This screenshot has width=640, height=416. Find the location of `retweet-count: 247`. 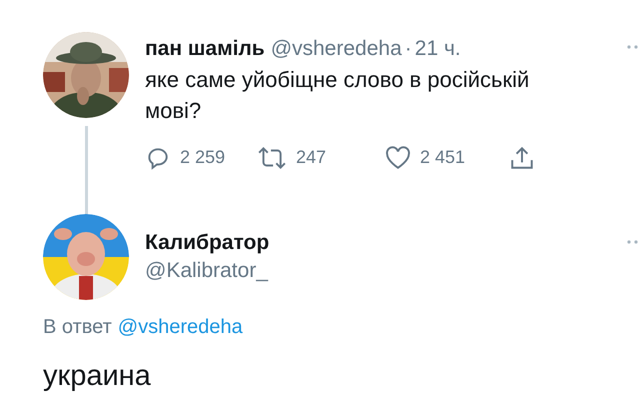

retweet-count: 247 is located at coordinates (311, 157).